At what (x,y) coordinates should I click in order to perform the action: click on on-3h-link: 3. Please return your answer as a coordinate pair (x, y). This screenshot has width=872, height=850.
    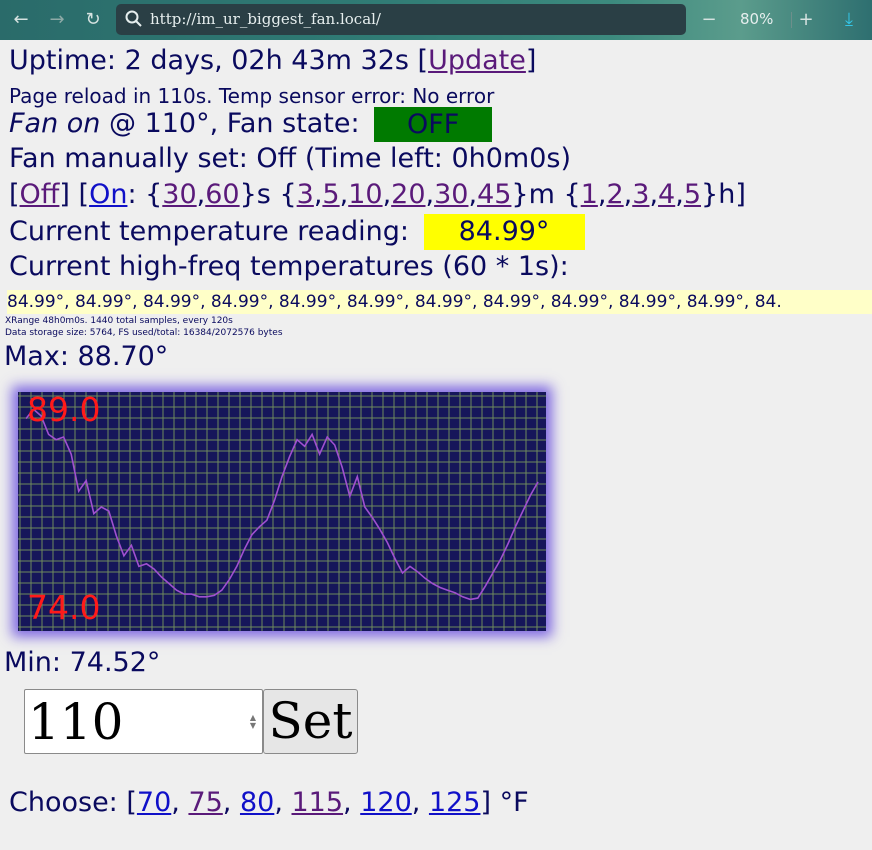
    Looking at the image, I should click on (640, 194).